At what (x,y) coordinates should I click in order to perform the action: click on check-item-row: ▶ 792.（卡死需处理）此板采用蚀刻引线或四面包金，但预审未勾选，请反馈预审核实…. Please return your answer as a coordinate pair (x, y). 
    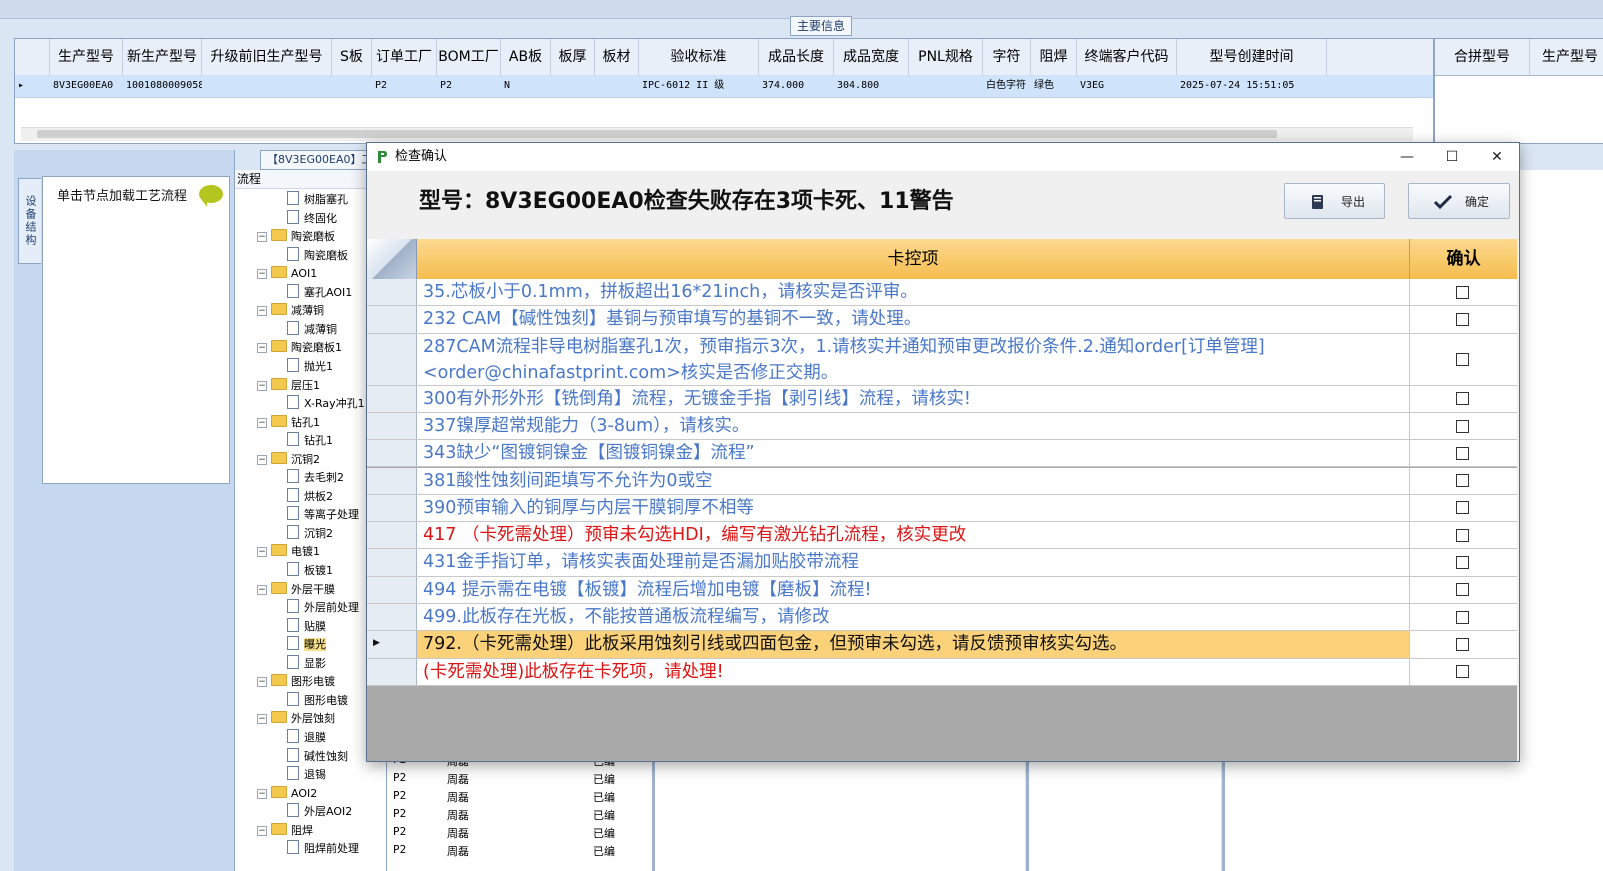
    Looking at the image, I should click on (942, 645).